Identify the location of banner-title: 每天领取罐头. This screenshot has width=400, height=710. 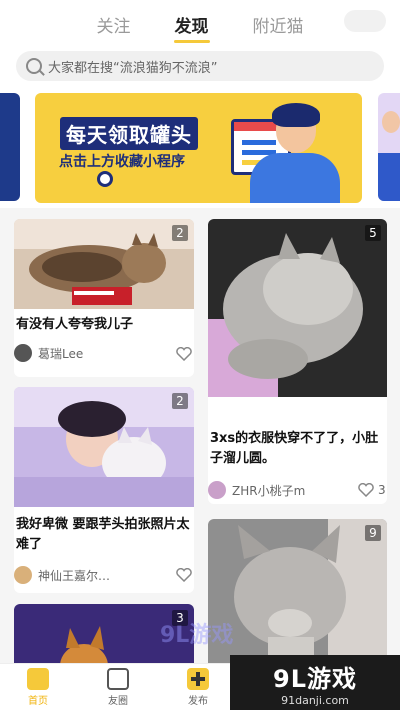
(129, 133).